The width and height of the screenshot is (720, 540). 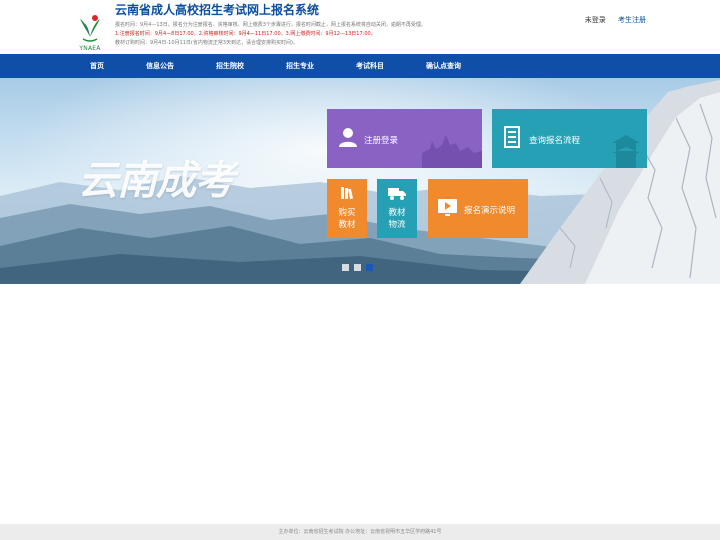 I want to click on nav-item-institutions: 招生院校, so click(x=230, y=66).